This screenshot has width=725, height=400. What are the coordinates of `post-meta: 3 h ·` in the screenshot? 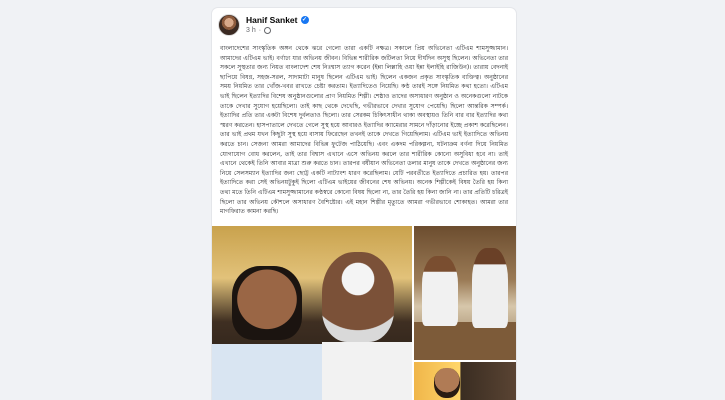 It's located at (259, 30).